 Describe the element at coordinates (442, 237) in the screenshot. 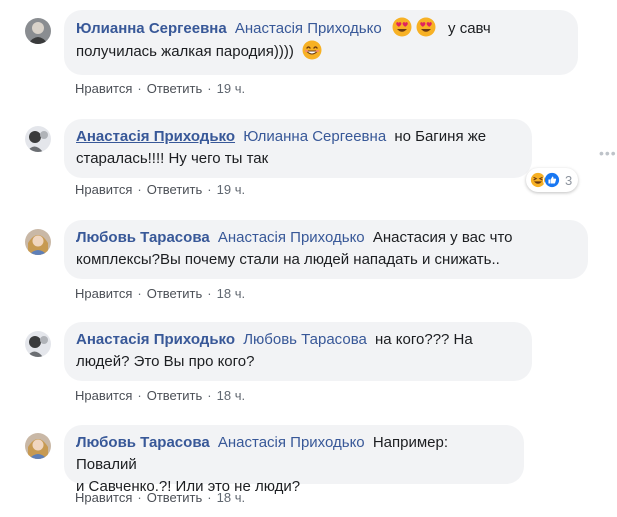

I see `comment-text: Анастасия у вас что` at that location.